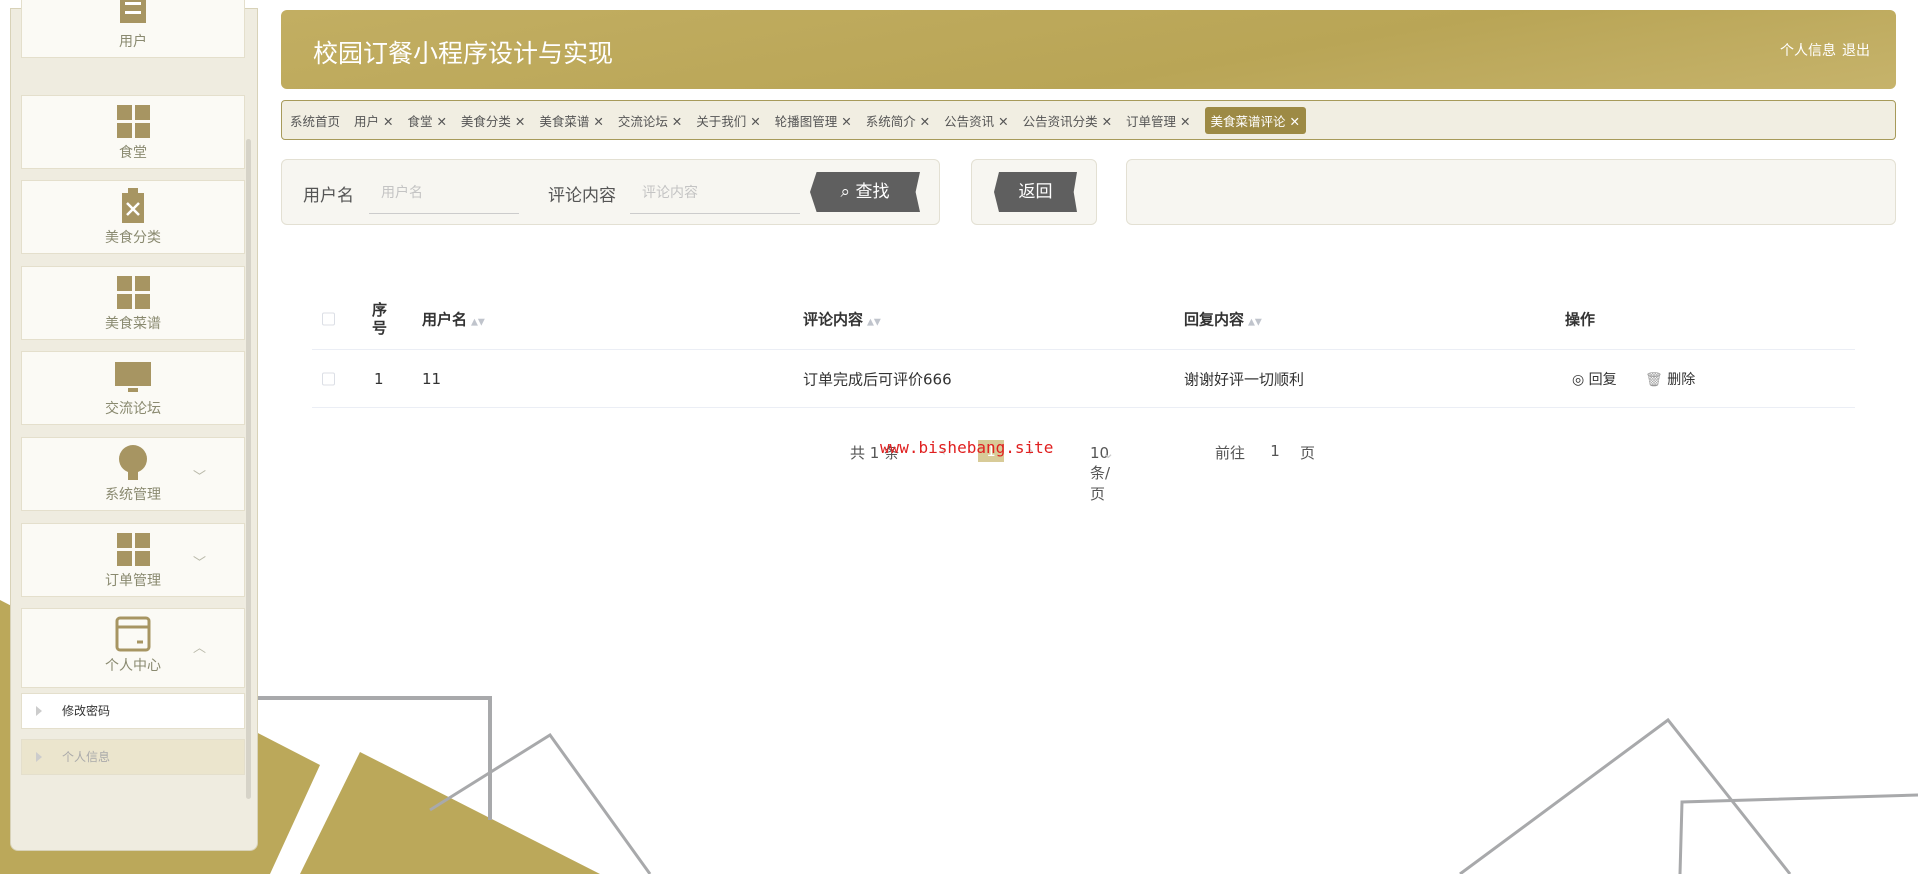 The width and height of the screenshot is (1918, 874). Describe the element at coordinates (133, 580) in the screenshot. I see `sidebar-item-label: 订单管理` at that location.